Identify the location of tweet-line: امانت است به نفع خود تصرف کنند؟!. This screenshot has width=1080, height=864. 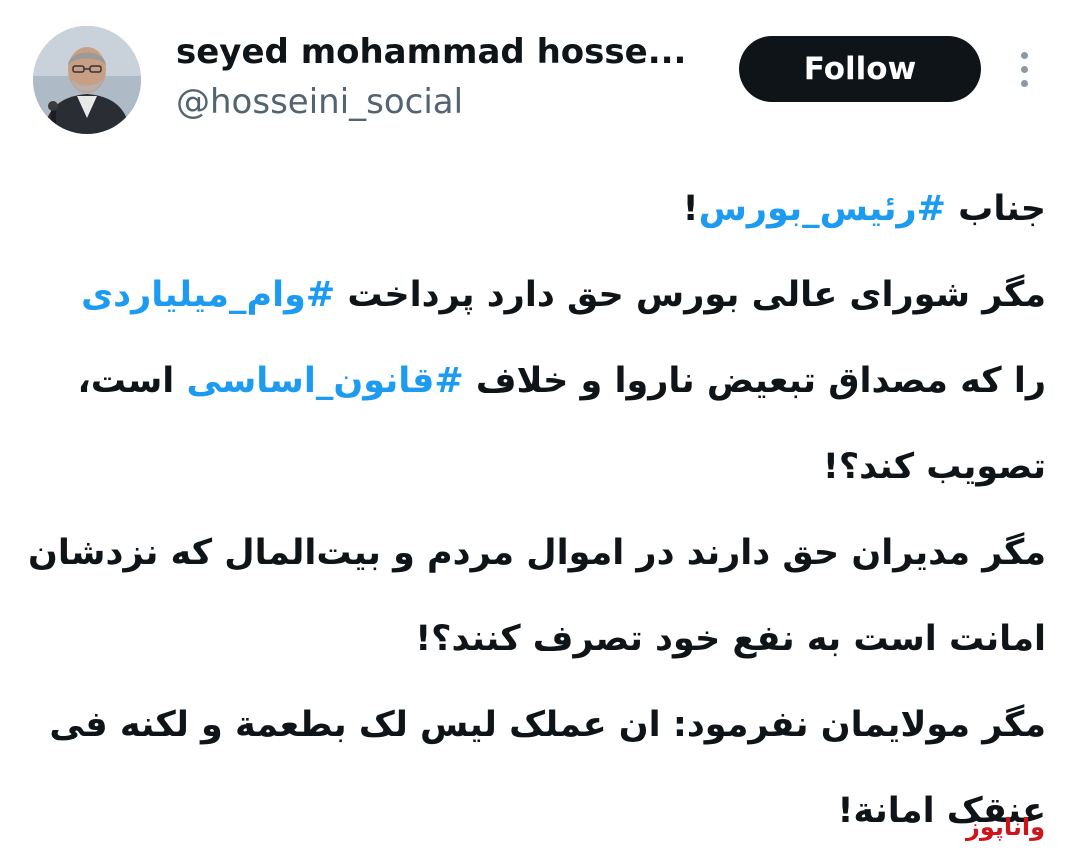
(543, 639).